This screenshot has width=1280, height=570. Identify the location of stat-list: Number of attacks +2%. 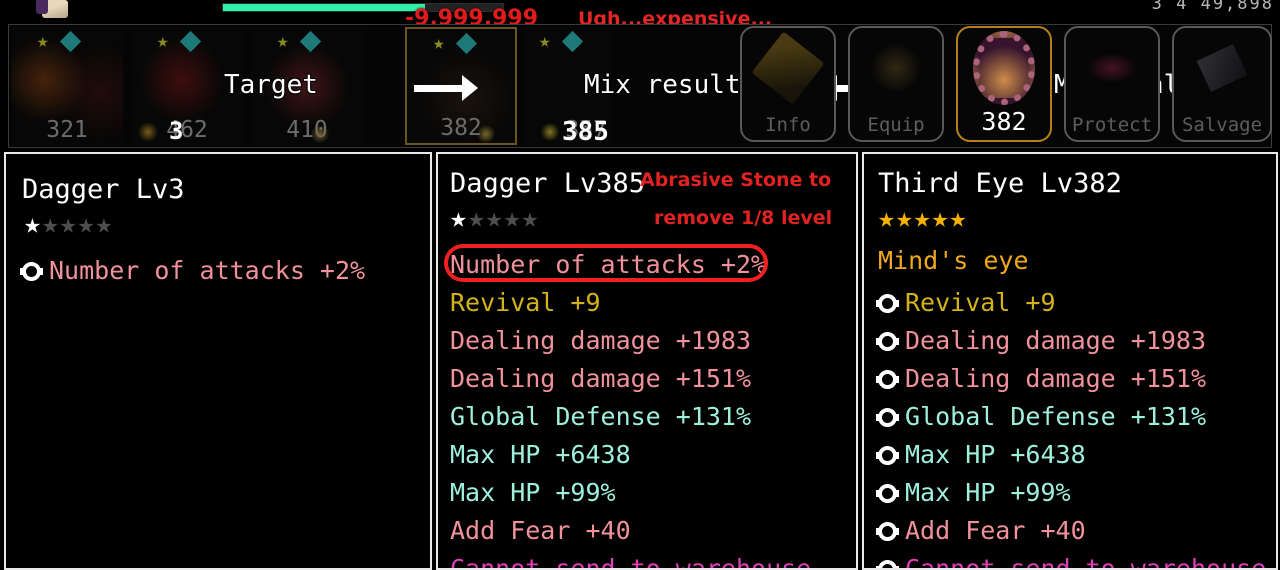
(193, 271).